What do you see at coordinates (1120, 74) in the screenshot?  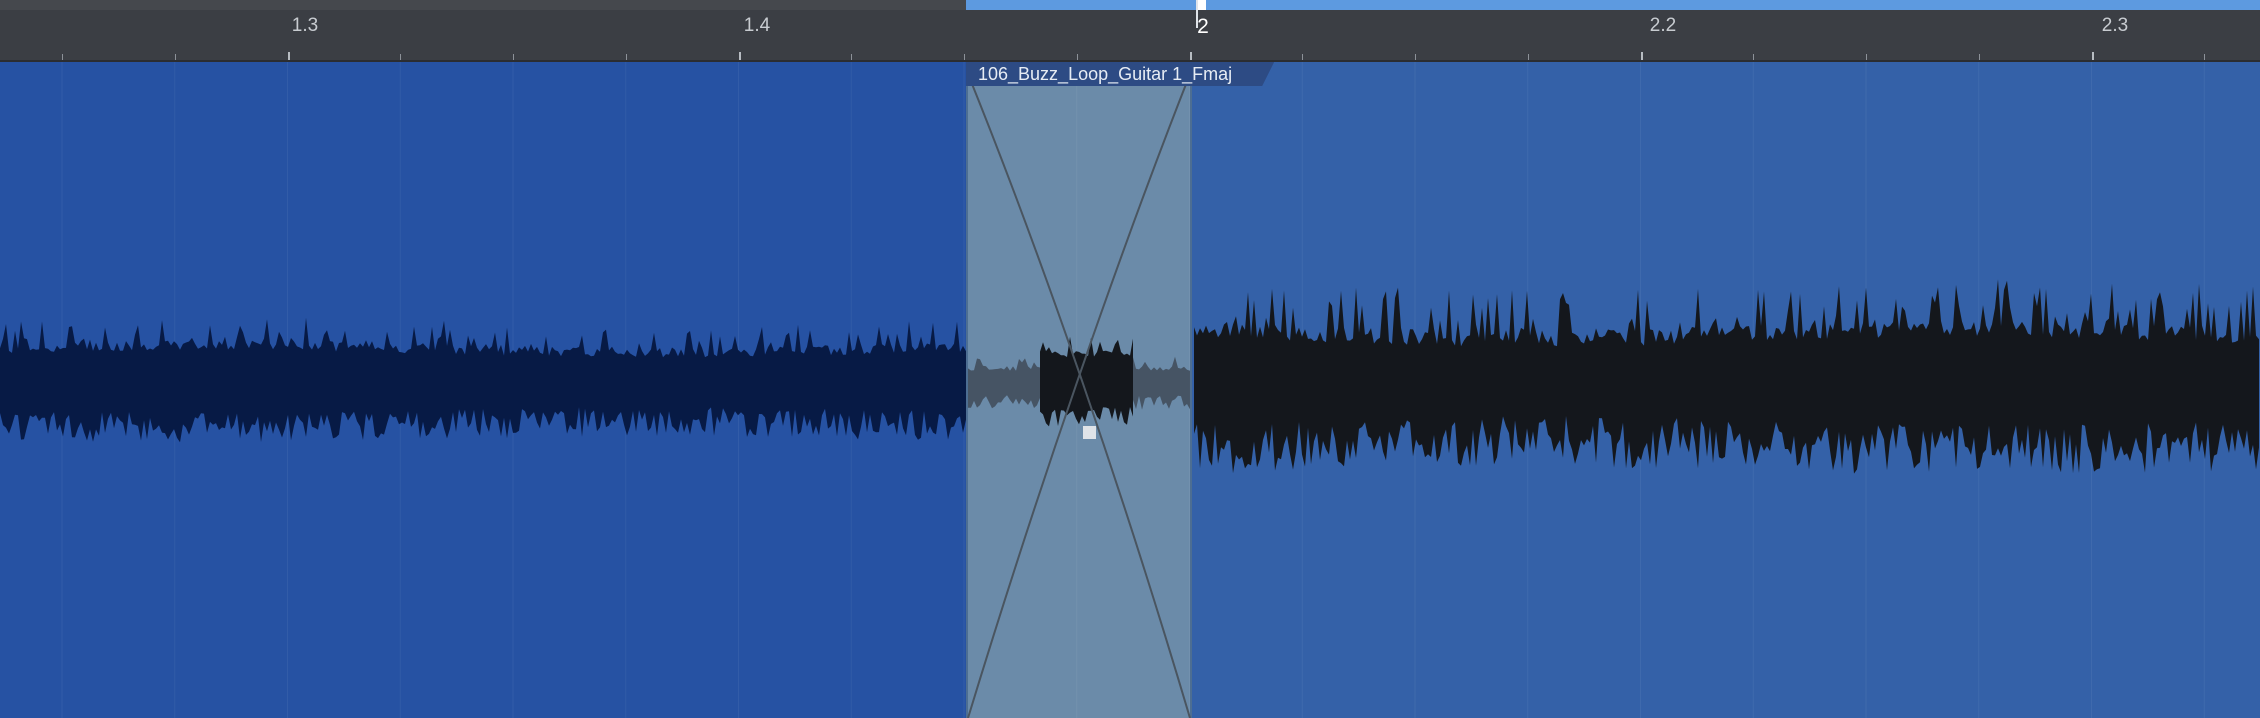 I see `clip-name-label: 106_Buzz_Loop_Guitar 1_Fmaj` at bounding box center [1120, 74].